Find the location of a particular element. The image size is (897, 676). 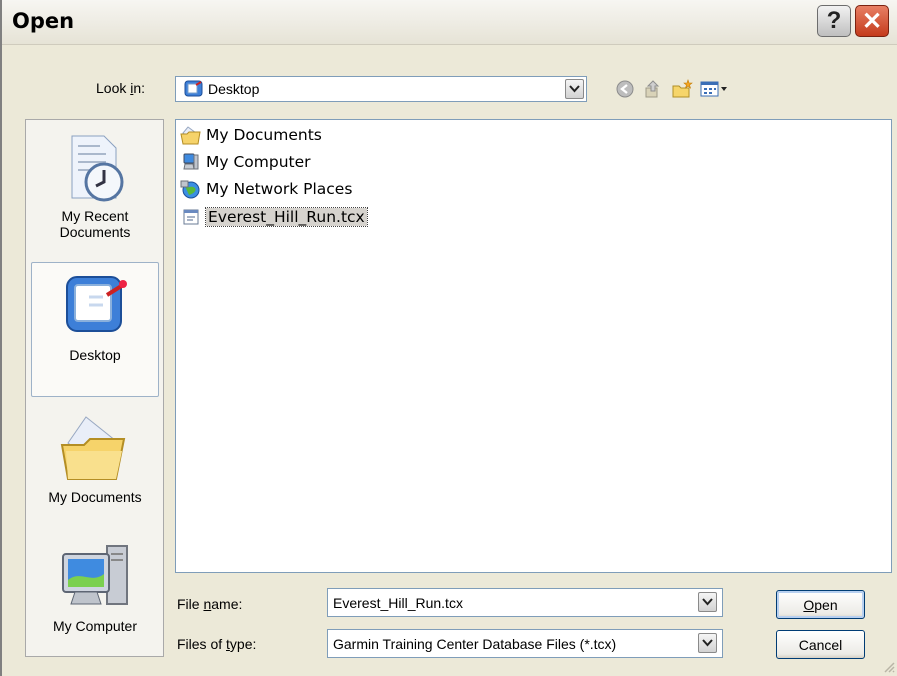

file-name: My Documents is located at coordinates (264, 135).